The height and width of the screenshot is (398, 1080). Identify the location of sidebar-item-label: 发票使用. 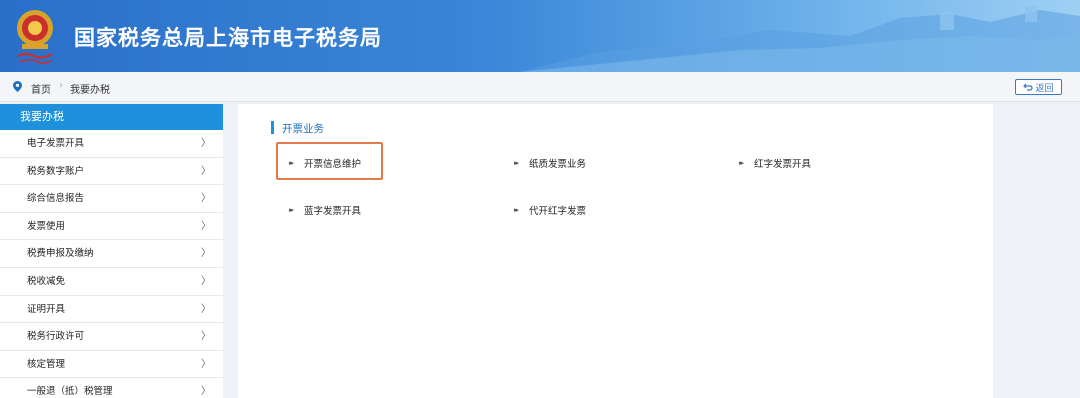
(46, 226).